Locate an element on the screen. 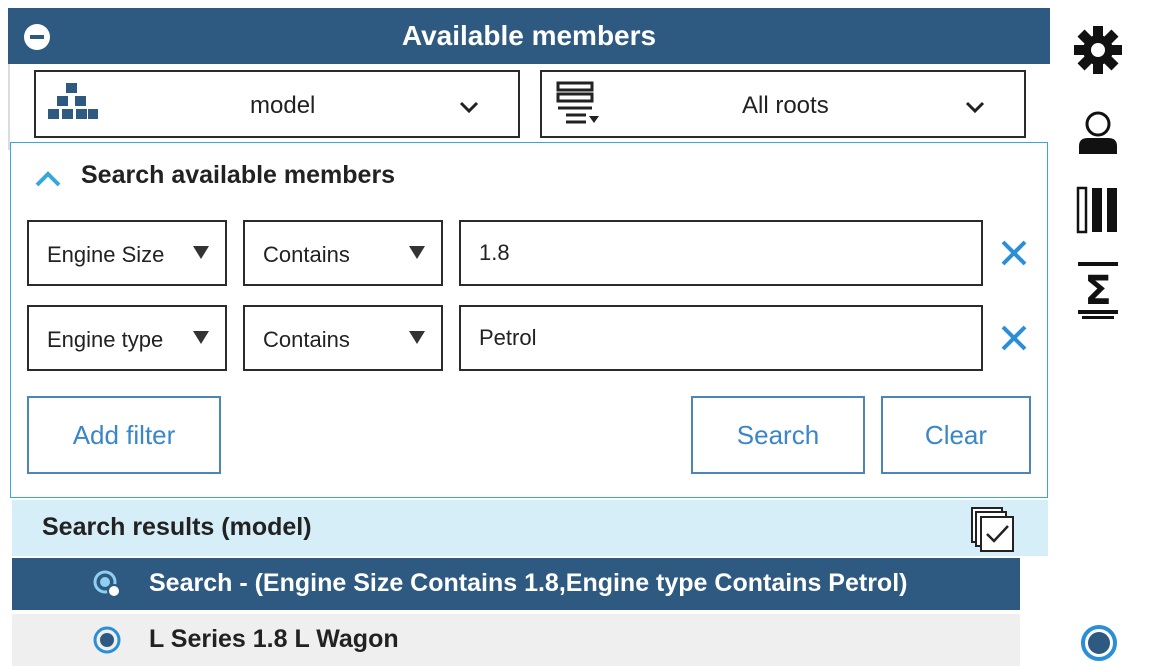 Image resolution: width=1149 pixels, height=669 pixels. panel-title-bar: Available members is located at coordinates (529, 36).